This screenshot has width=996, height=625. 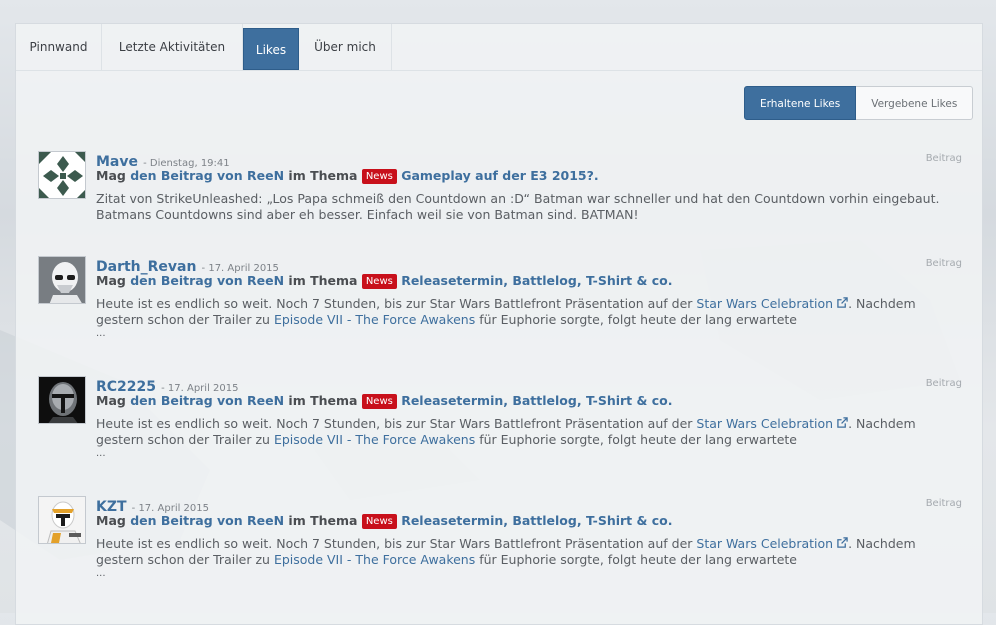 I want to click on avatar-identicon, so click(x=62, y=175).